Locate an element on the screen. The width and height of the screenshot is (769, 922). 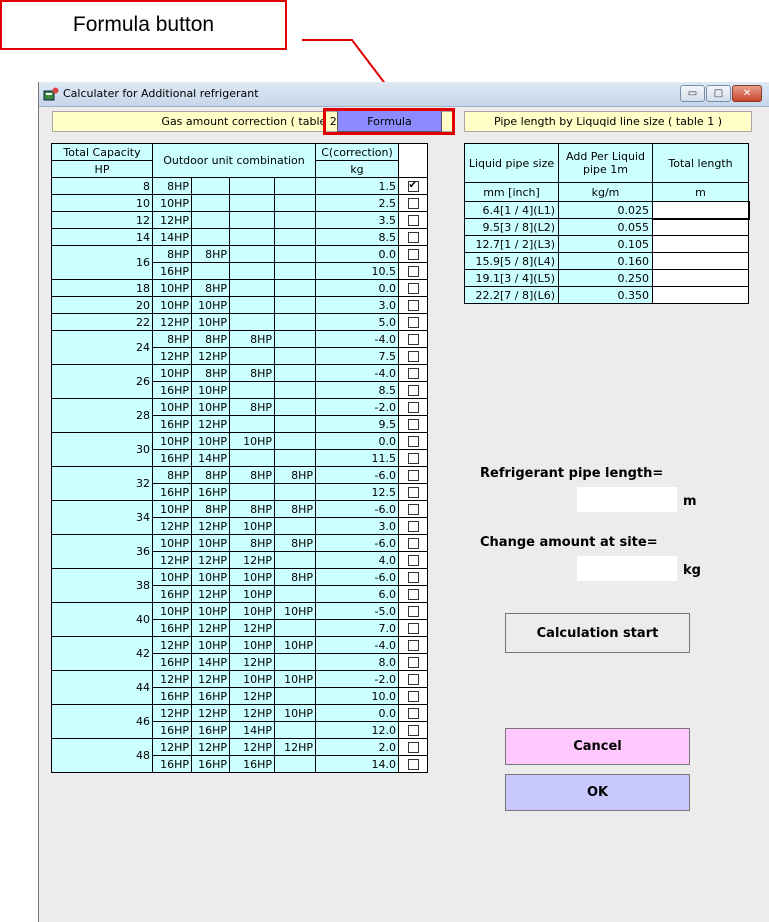
change-amount-field is located at coordinates (627, 568).